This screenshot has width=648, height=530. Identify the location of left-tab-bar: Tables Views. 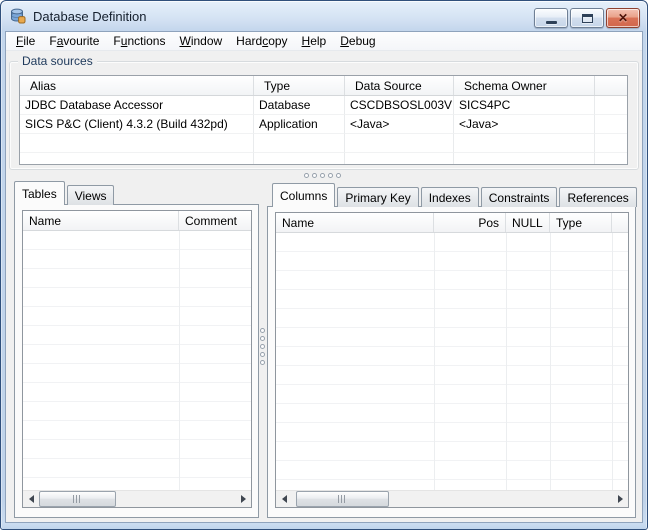
(65, 193).